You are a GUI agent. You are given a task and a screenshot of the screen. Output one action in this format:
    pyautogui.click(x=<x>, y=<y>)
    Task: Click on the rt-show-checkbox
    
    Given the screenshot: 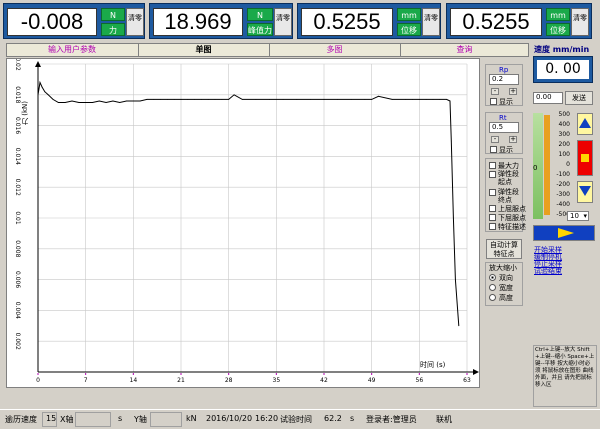 What is the action you would take?
    pyautogui.click(x=493, y=149)
    